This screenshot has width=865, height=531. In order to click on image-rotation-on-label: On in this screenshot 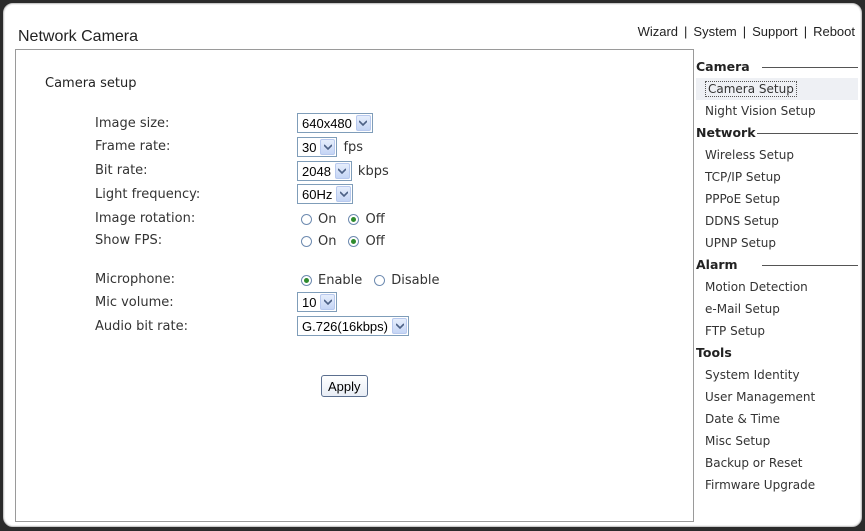, I will do `click(327, 219)`.